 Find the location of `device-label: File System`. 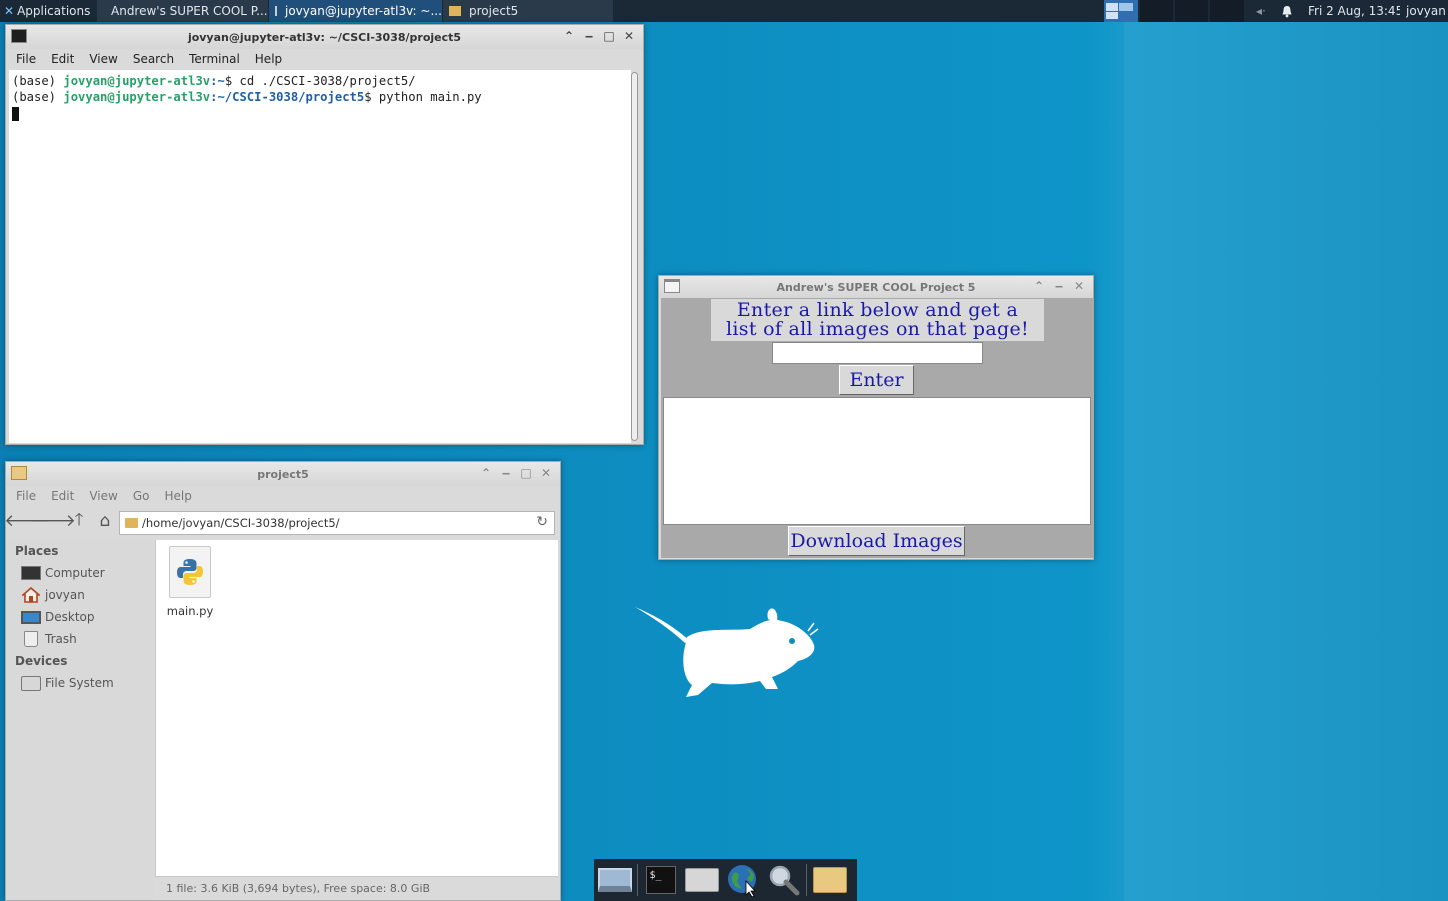

device-label: File System is located at coordinates (79, 683).